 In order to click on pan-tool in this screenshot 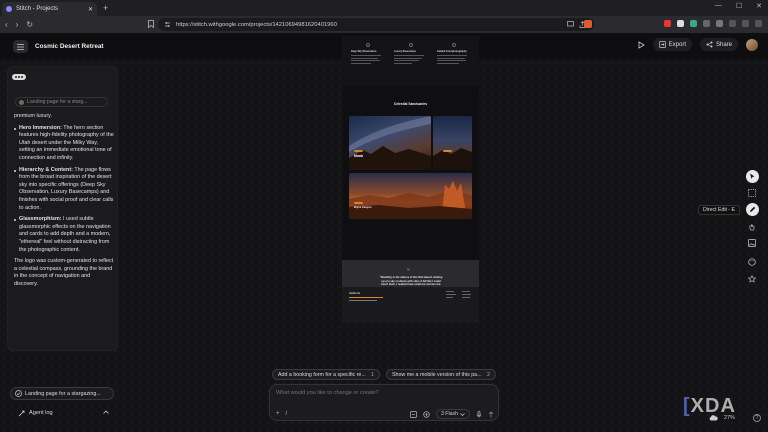, I will do `click(752, 226)`.